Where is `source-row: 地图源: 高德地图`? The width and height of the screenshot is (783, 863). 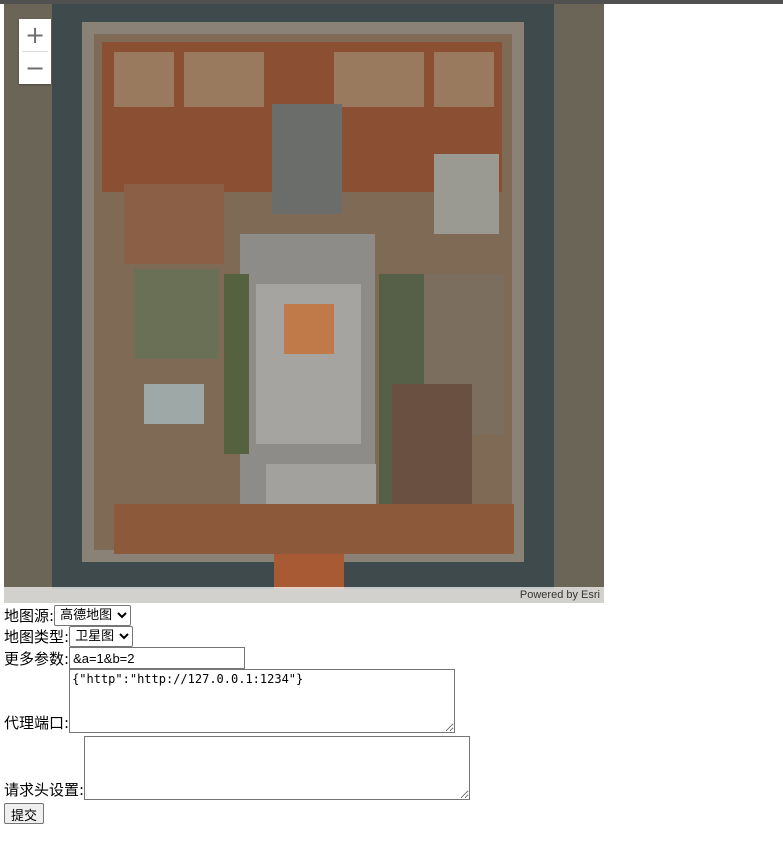 source-row: 地图源: 高德地图 is located at coordinates (384, 615).